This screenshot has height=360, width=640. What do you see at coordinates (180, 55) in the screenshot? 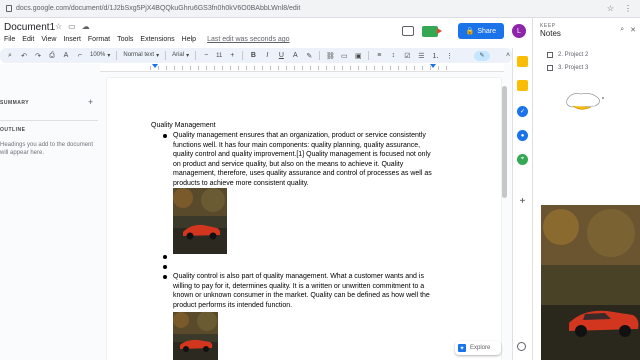
I see `font-select: Arial ▾` at bounding box center [180, 55].